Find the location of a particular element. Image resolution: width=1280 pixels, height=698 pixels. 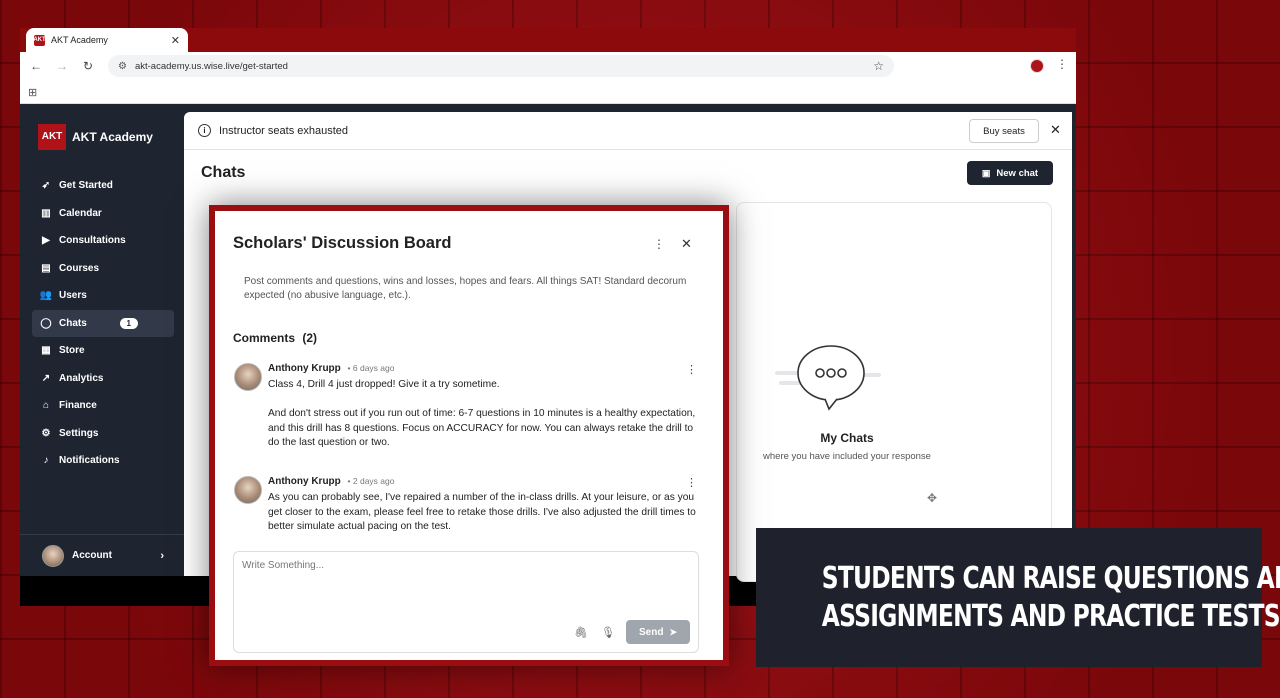

brand-name: AKT Academy is located at coordinates (112, 137).